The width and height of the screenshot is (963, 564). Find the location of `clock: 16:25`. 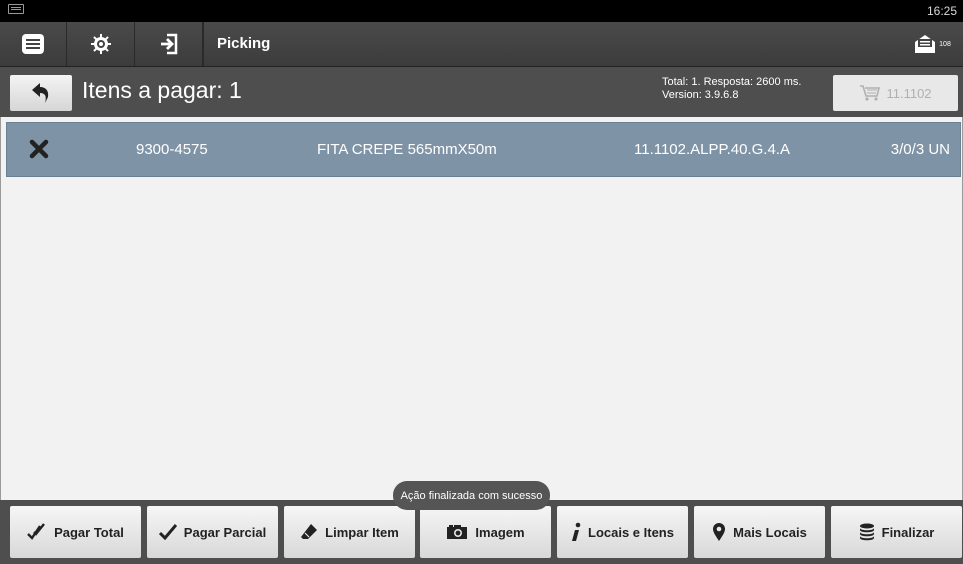

clock: 16:25 is located at coordinates (941, 11).